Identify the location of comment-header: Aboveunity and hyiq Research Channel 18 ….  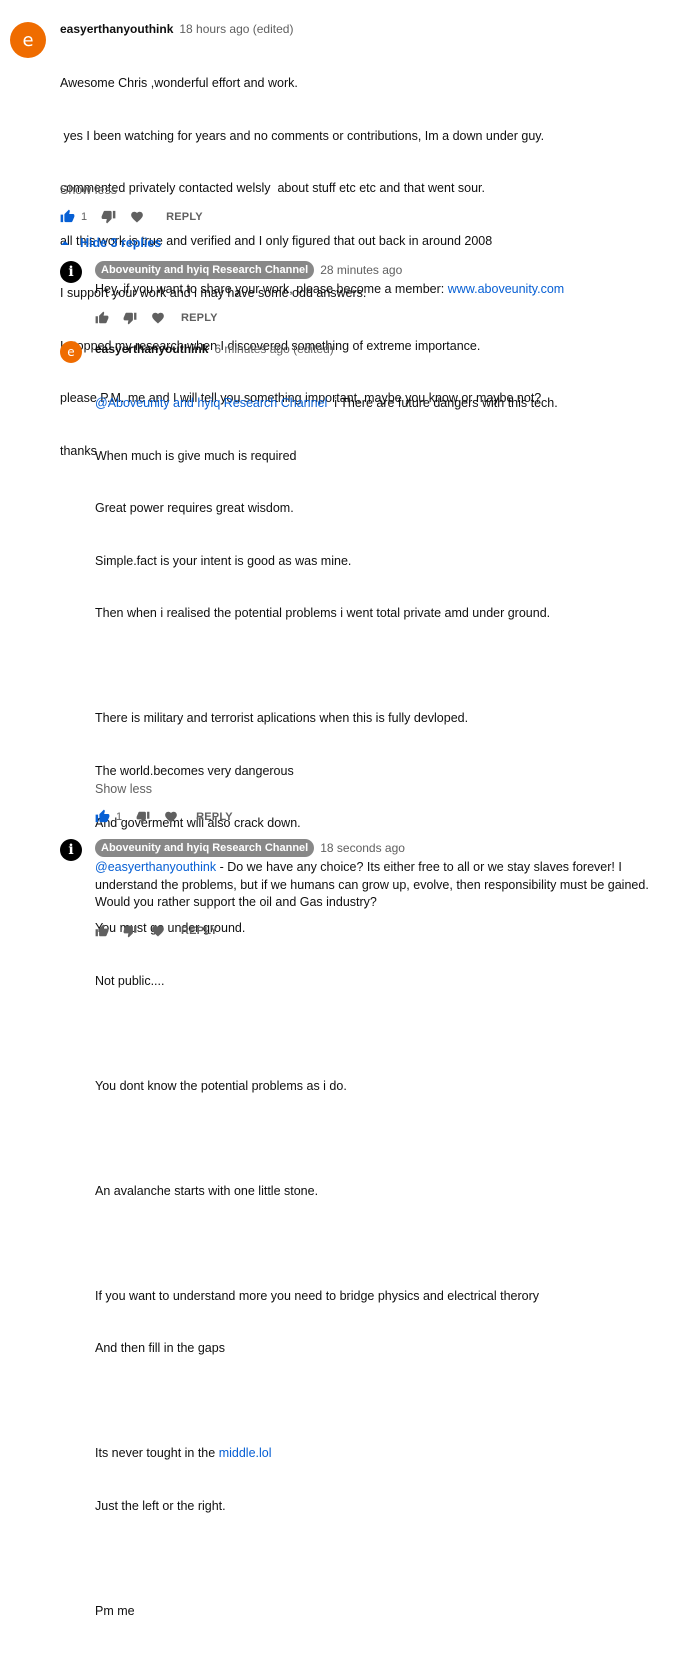
(250, 848).